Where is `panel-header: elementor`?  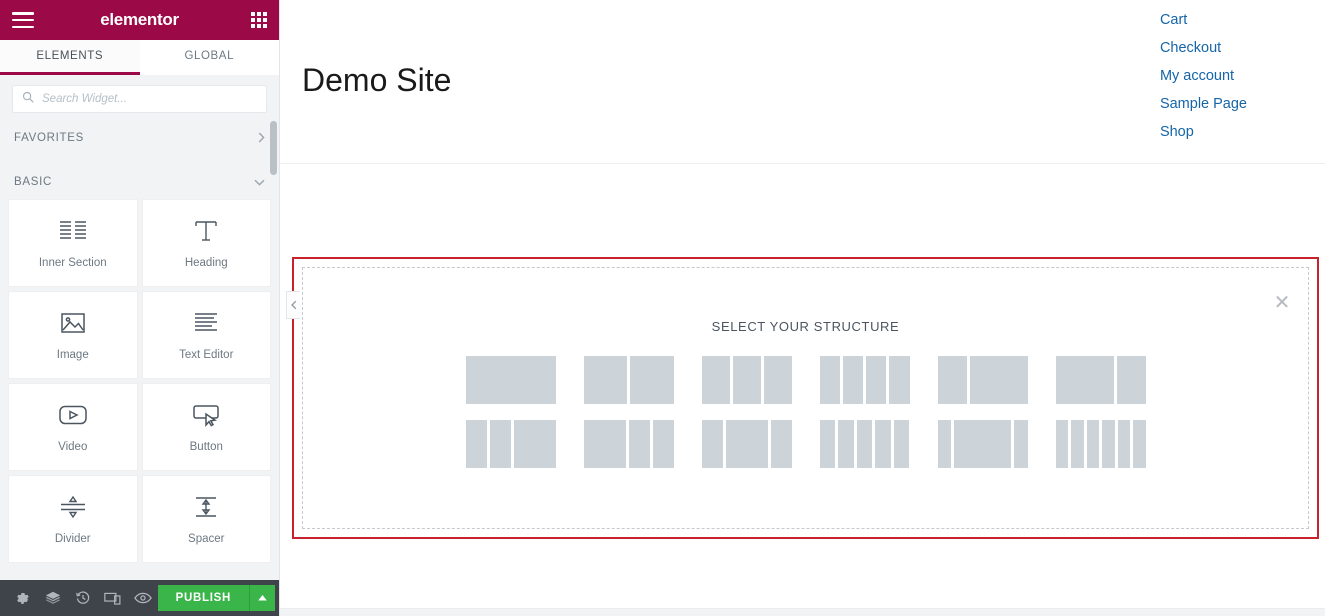
panel-header: elementor is located at coordinates (139, 20).